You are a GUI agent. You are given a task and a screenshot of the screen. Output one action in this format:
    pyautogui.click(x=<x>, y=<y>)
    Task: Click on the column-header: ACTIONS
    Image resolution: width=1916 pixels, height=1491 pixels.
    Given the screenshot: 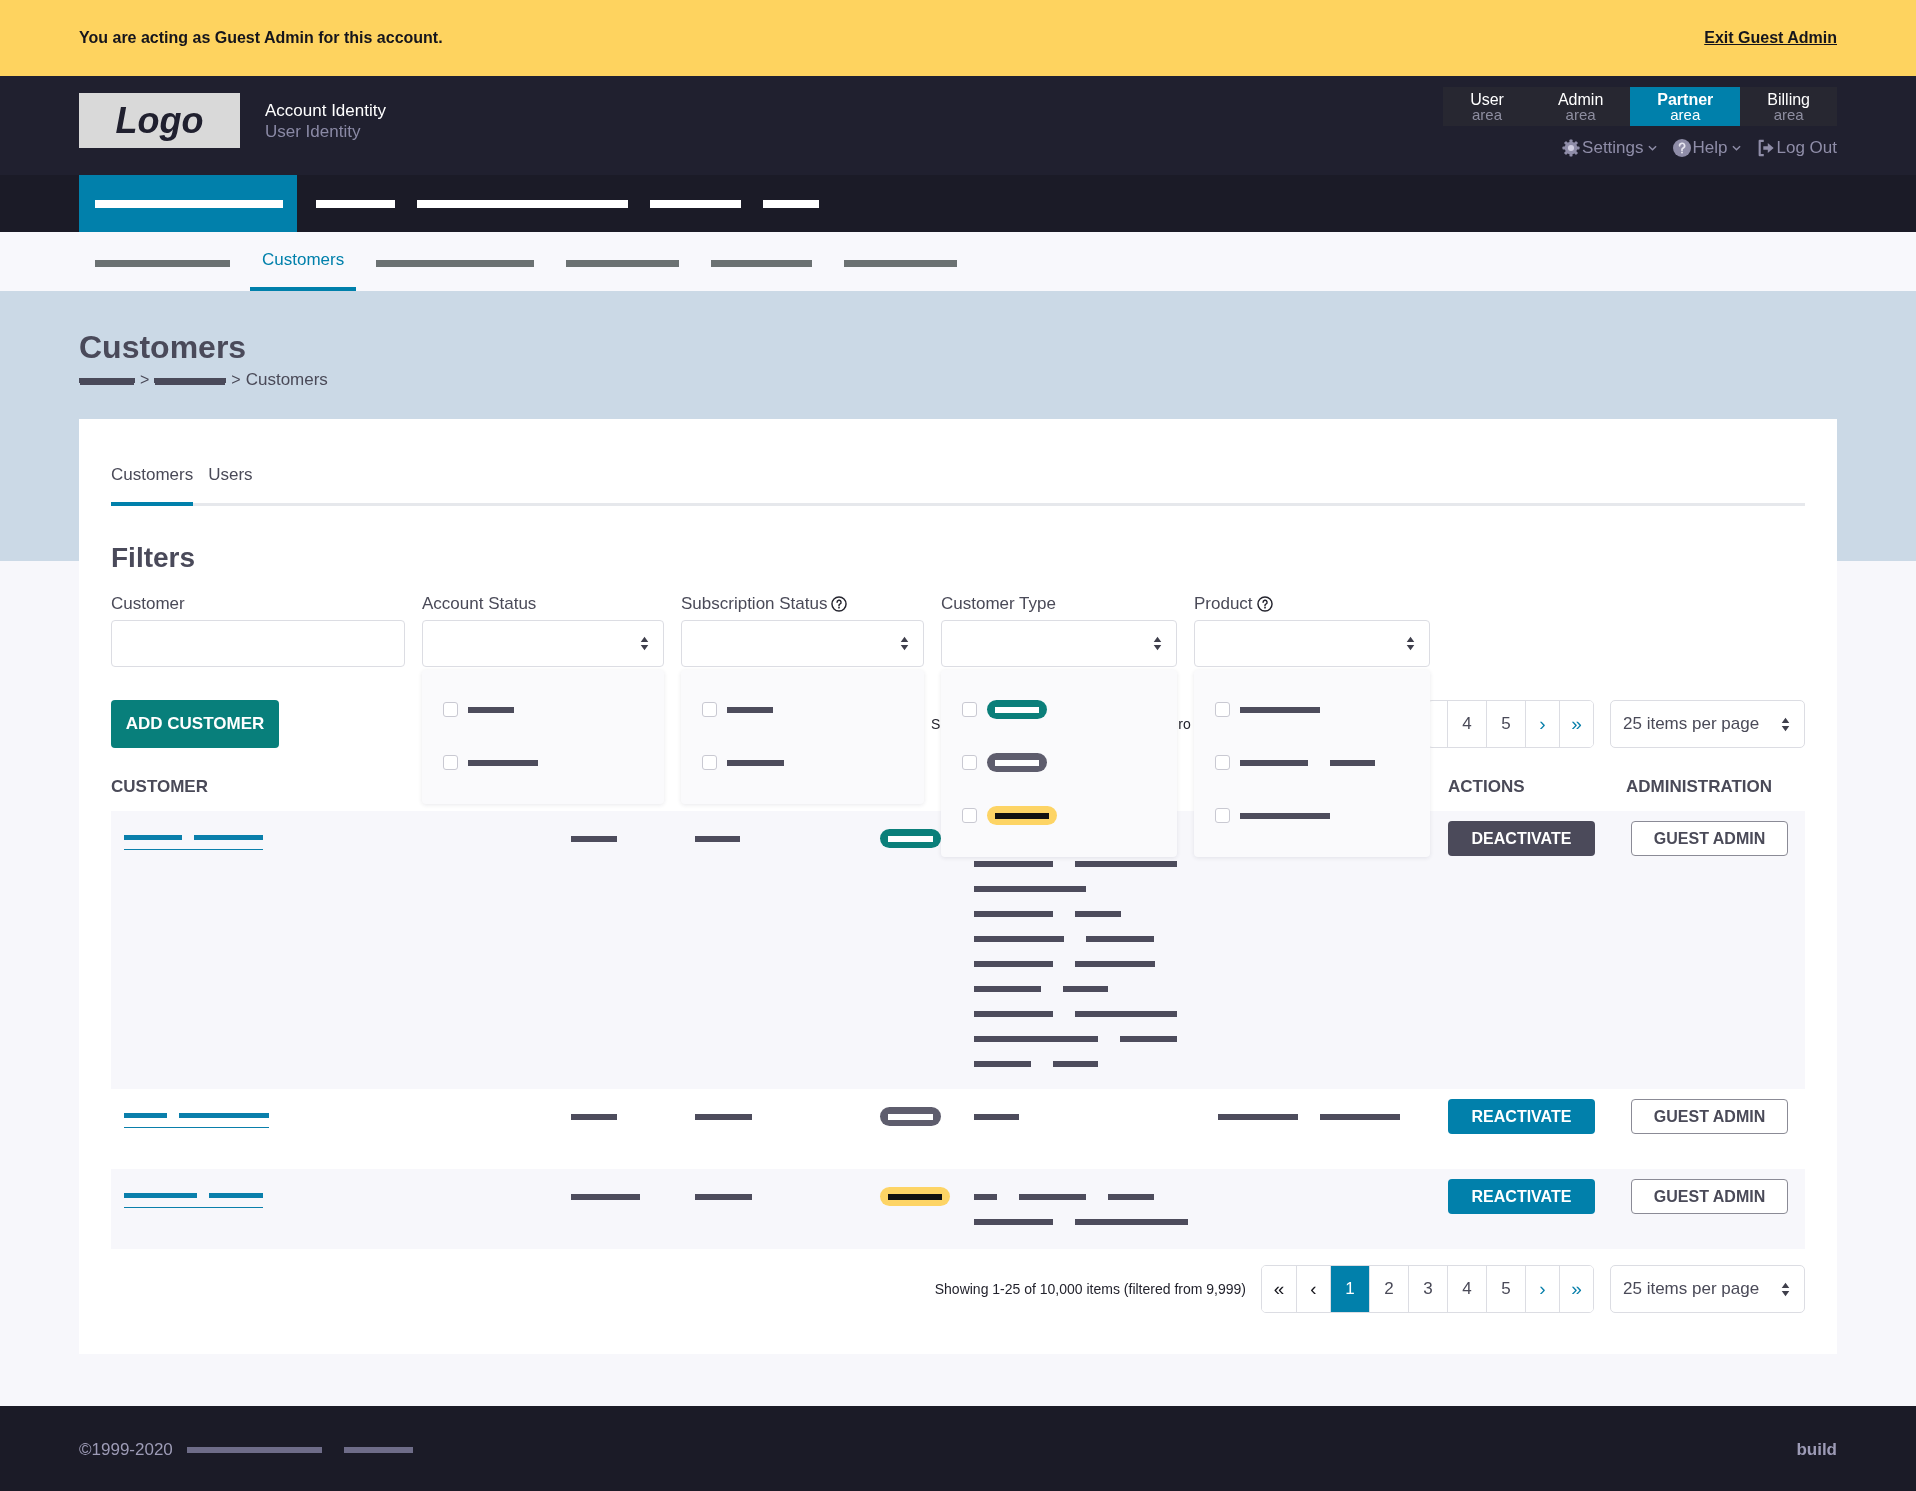 What is the action you would take?
    pyautogui.click(x=1486, y=787)
    